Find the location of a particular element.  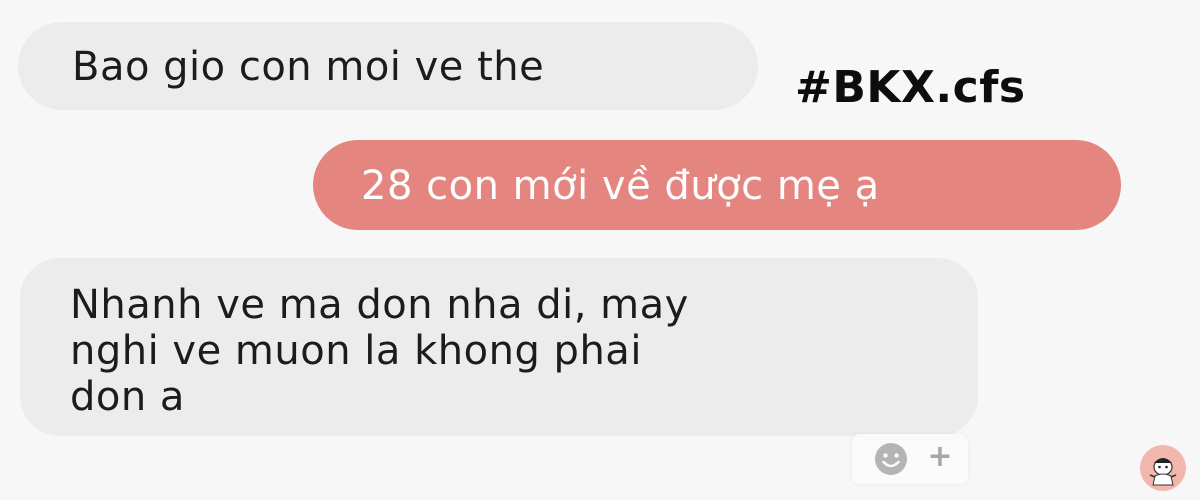

incoming-message-bubble: Bao gio con moi ve the is located at coordinates (388, 66).